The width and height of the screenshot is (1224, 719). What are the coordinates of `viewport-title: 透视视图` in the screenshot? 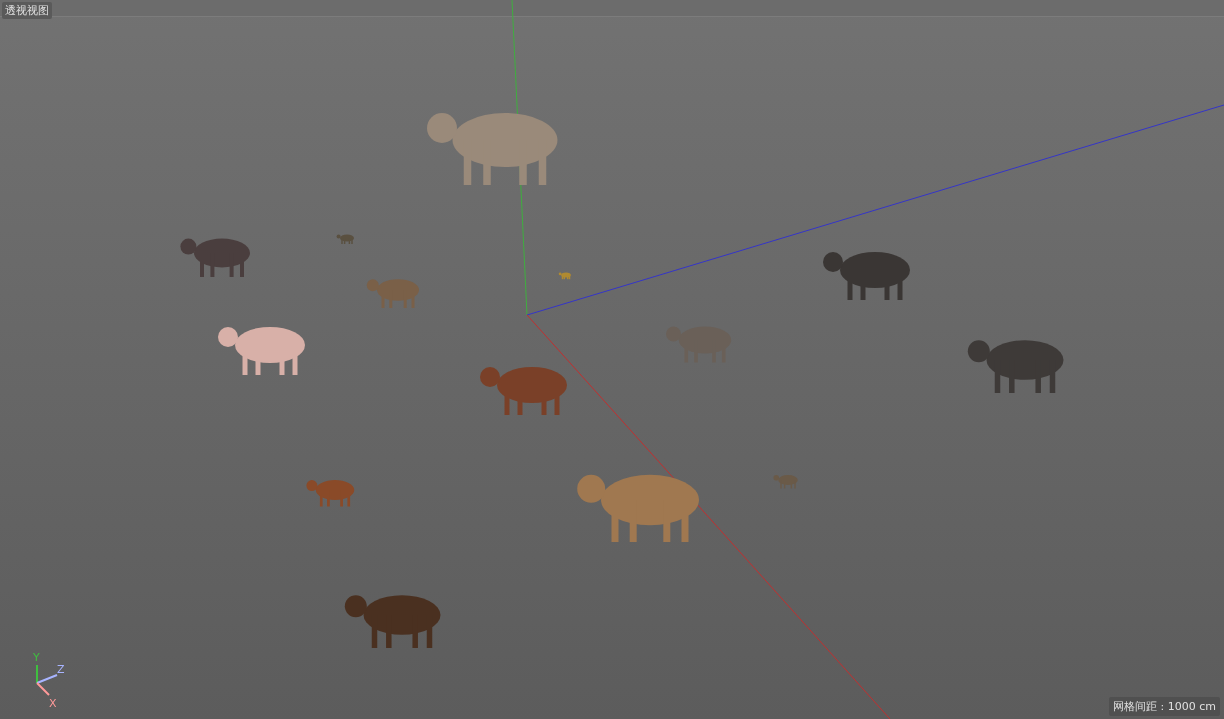 It's located at (27, 10).